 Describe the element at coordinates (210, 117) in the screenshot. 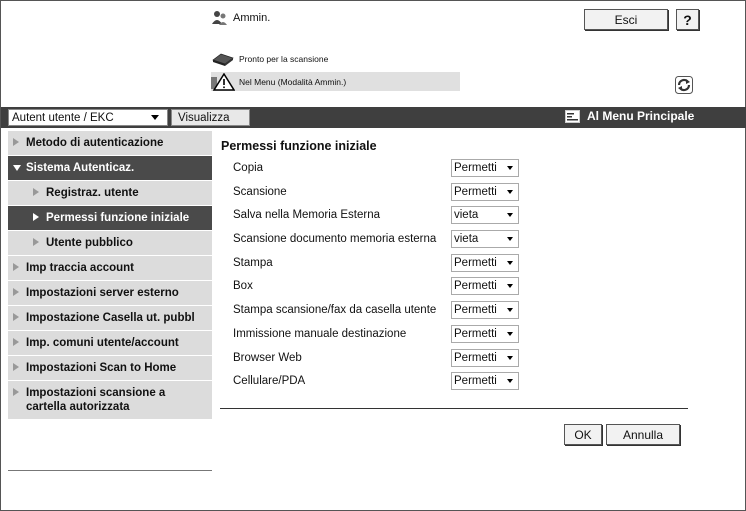

I see `view-button: Visualizza` at that location.